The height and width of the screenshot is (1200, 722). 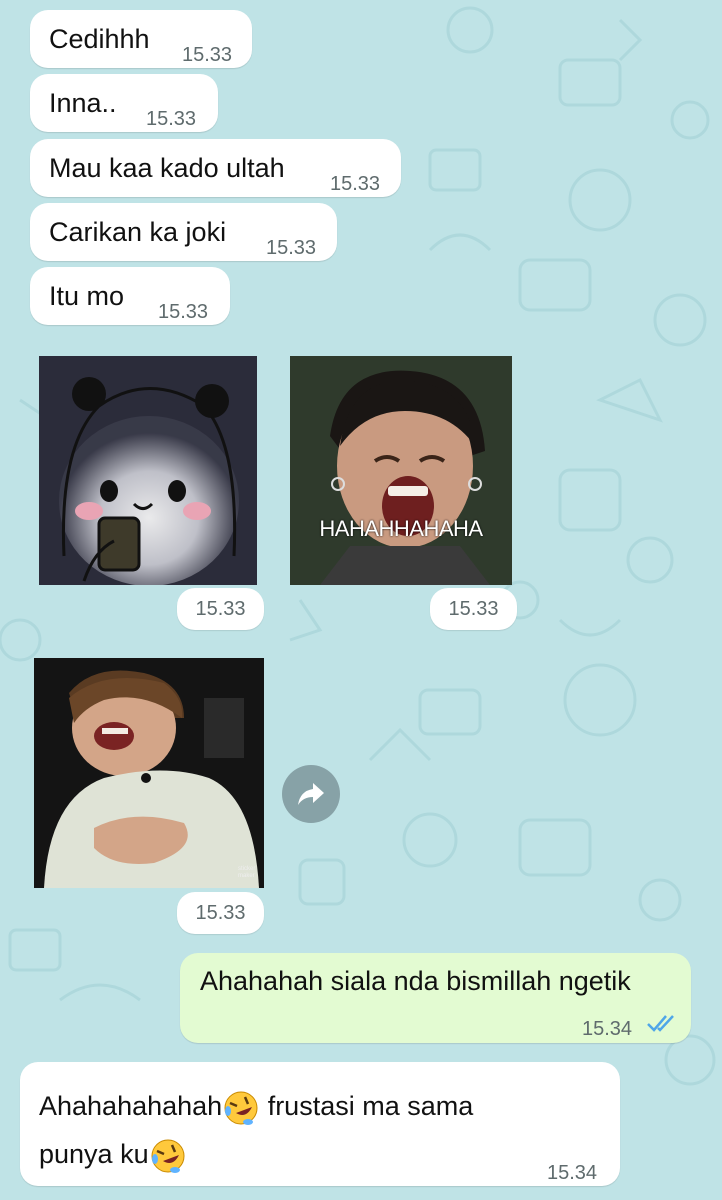 I want to click on incoming-message: Mau kaa kado ultah 15.33, so click(x=215, y=168).